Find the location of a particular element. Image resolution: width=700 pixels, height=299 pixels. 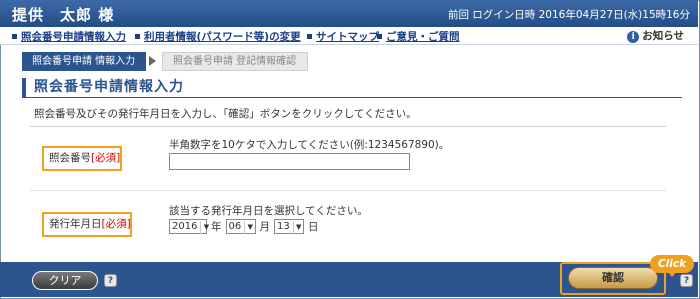

date-hint: 該当する発行年月日を選択してください。 is located at coordinates (268, 211).